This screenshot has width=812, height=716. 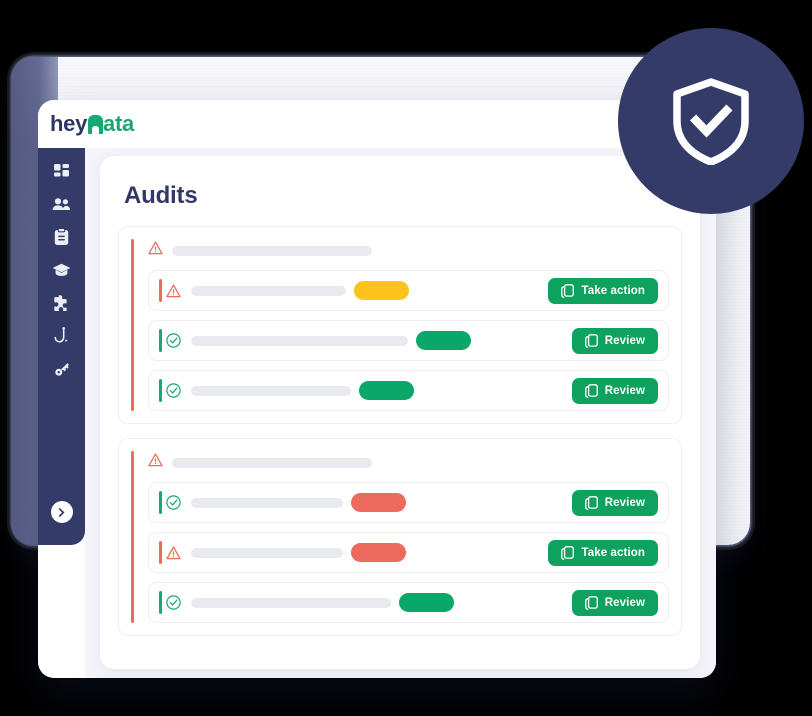 What do you see at coordinates (118, 123) in the screenshot?
I see `logo-text-suffix: ata` at bounding box center [118, 123].